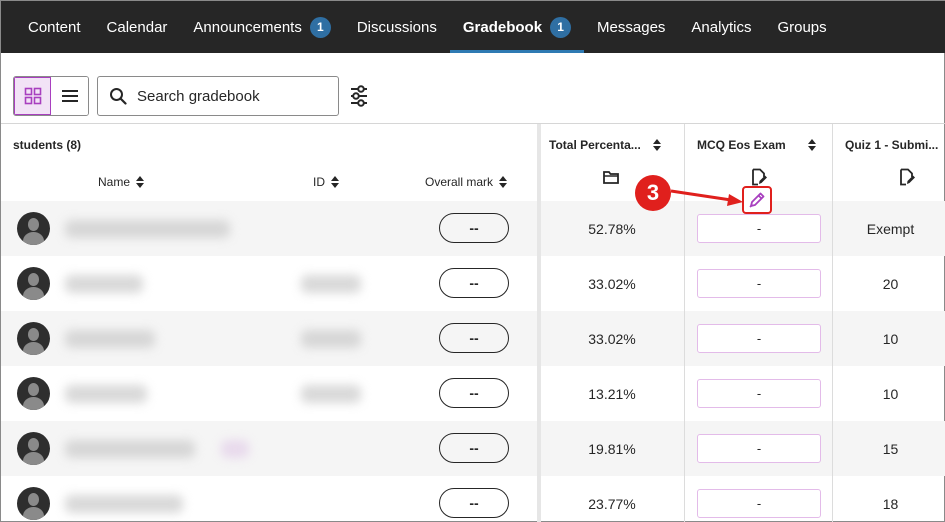 This screenshot has width=945, height=522. I want to click on tab-groups: Groups, so click(801, 27).